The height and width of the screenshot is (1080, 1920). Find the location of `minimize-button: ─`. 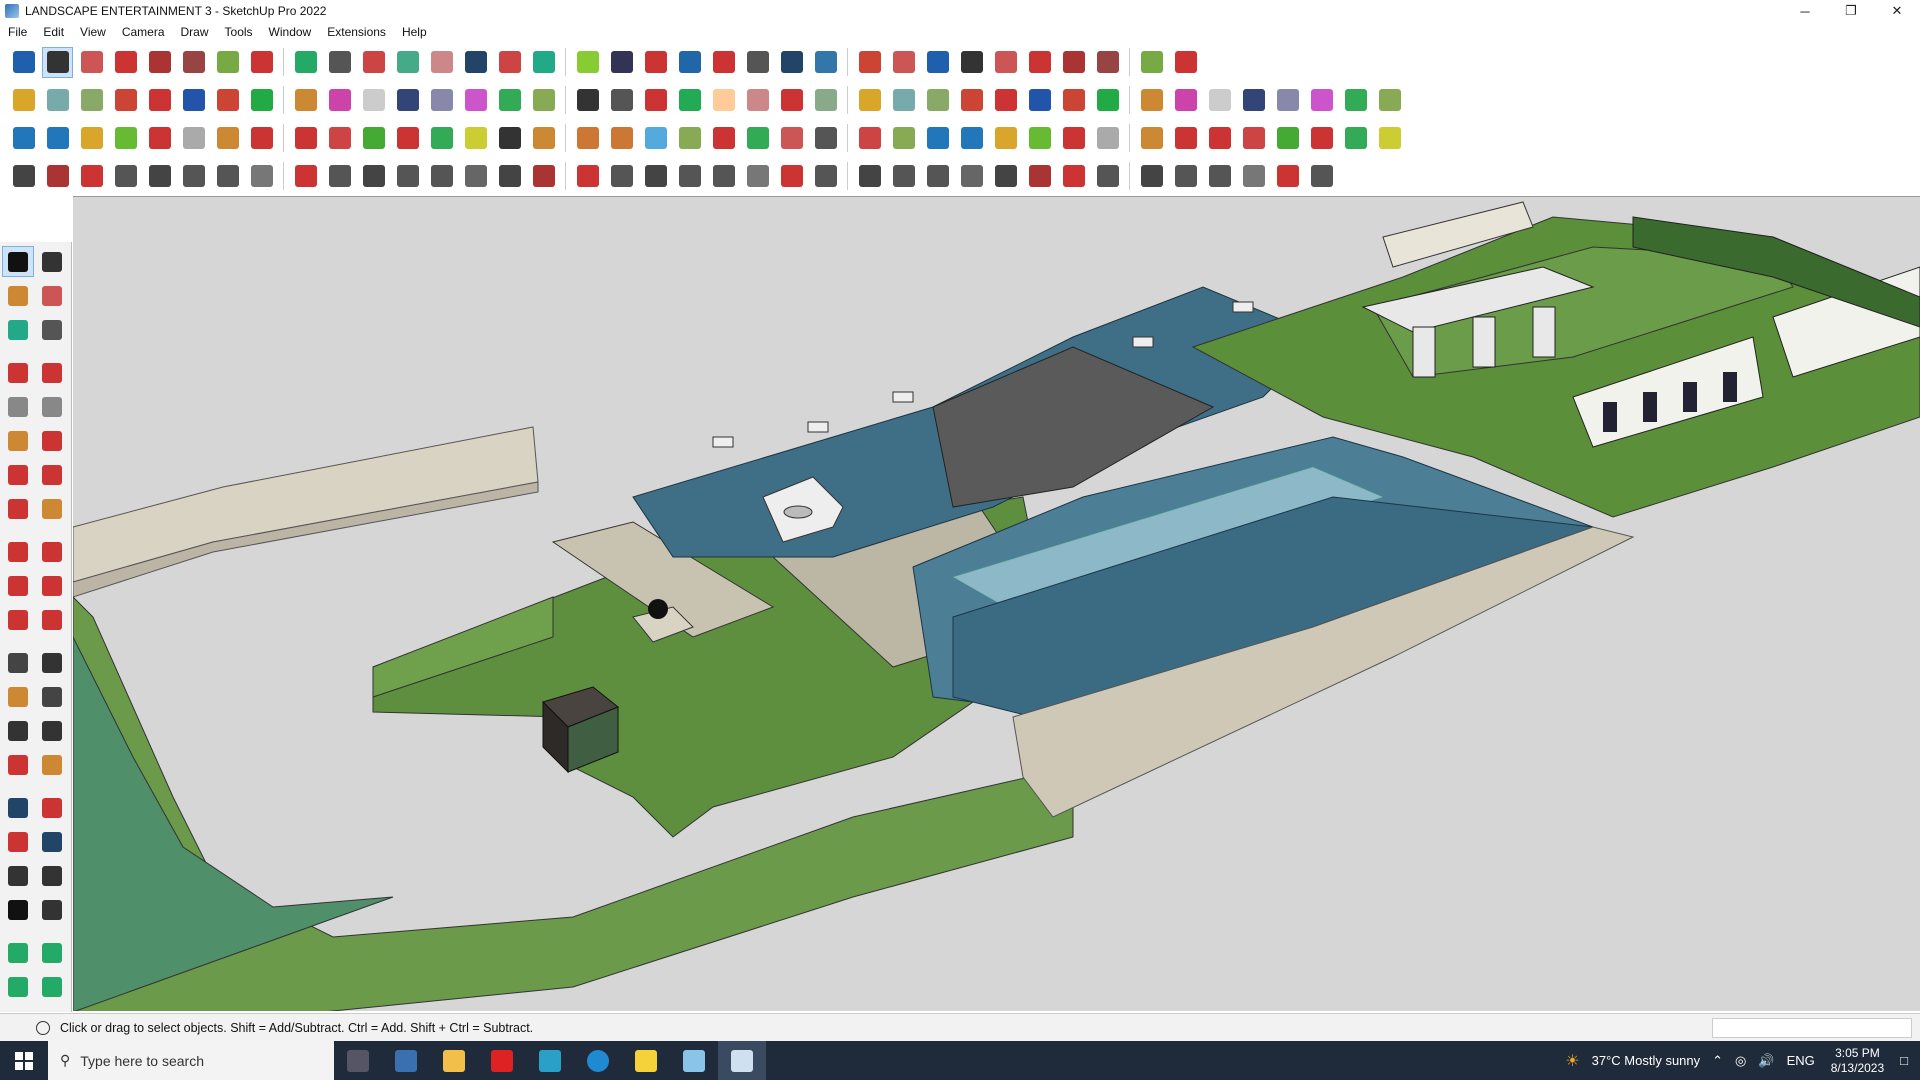

minimize-button: ─ is located at coordinates (1805, 11).